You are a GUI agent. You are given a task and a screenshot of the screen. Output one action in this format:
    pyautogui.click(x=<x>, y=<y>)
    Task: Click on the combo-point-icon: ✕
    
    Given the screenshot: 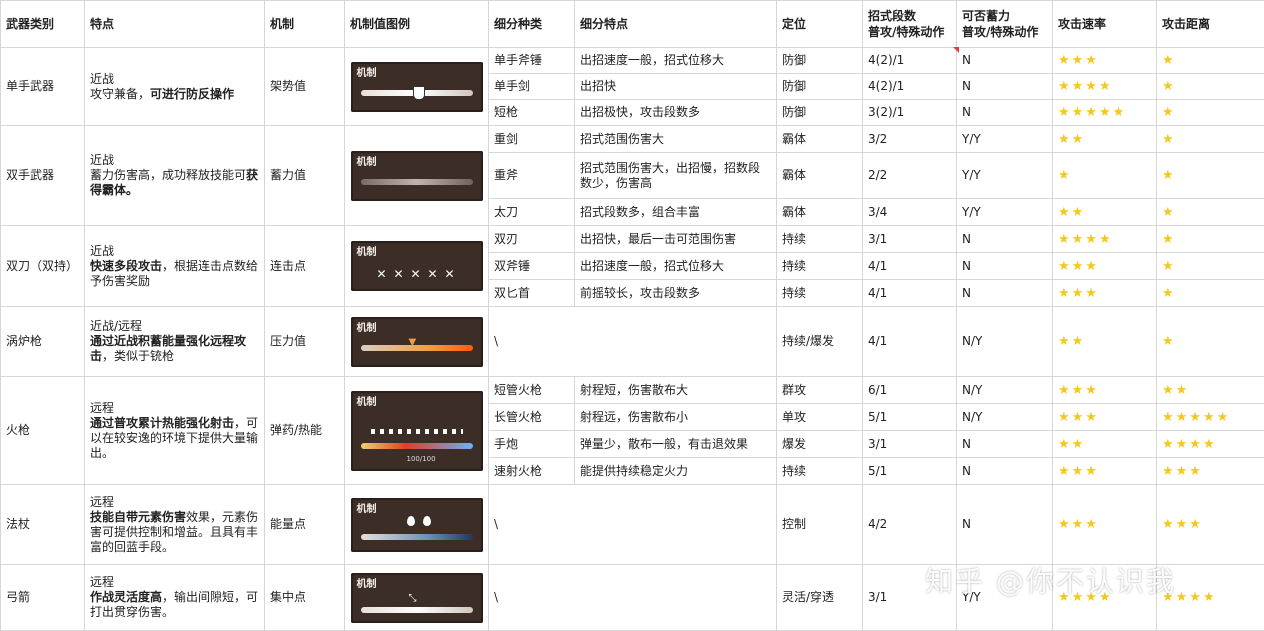 What is the action you would take?
    pyautogui.click(x=415, y=274)
    